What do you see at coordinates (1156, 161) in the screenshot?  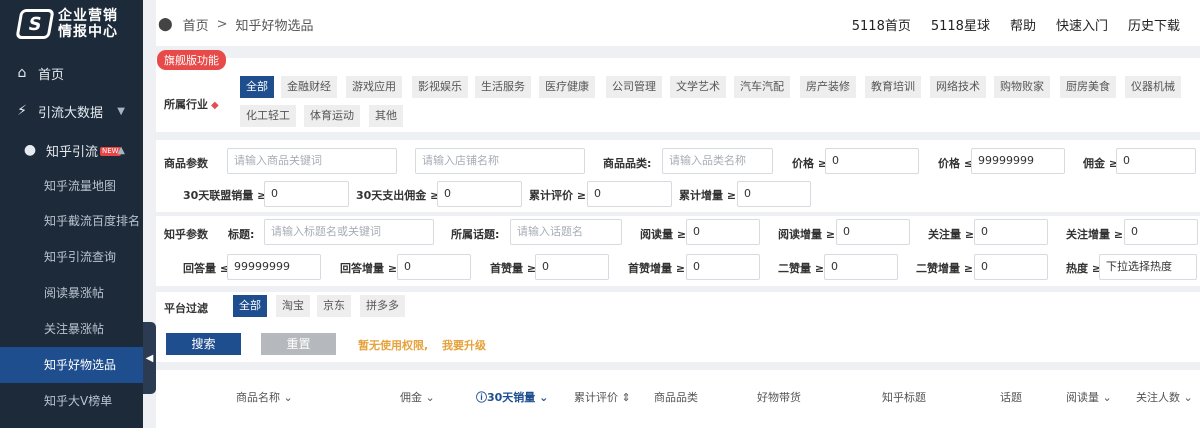 I see `commission-input: 0` at bounding box center [1156, 161].